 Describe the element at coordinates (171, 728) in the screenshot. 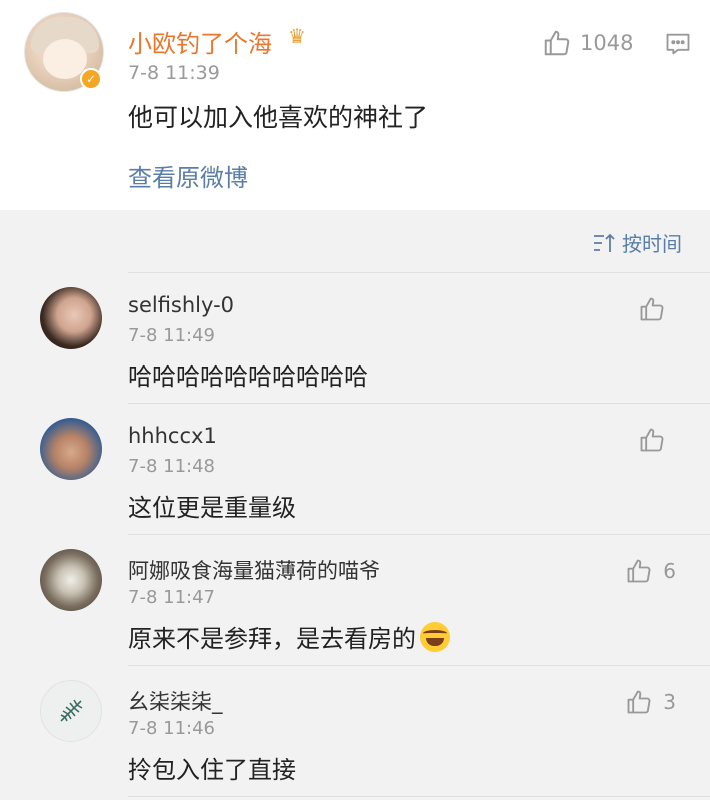

I see `timestamp: 7-8 11:46` at that location.